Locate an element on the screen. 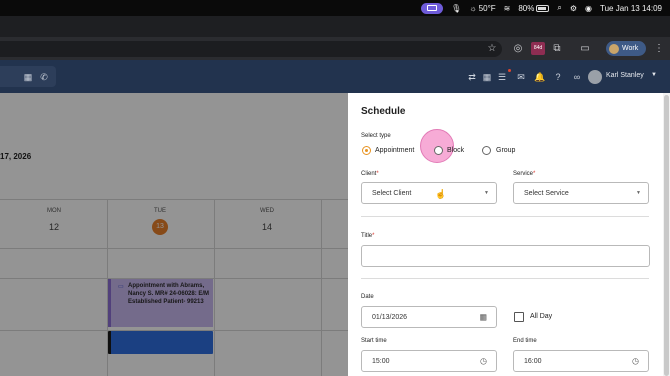  profile-avatar is located at coordinates (614, 48).